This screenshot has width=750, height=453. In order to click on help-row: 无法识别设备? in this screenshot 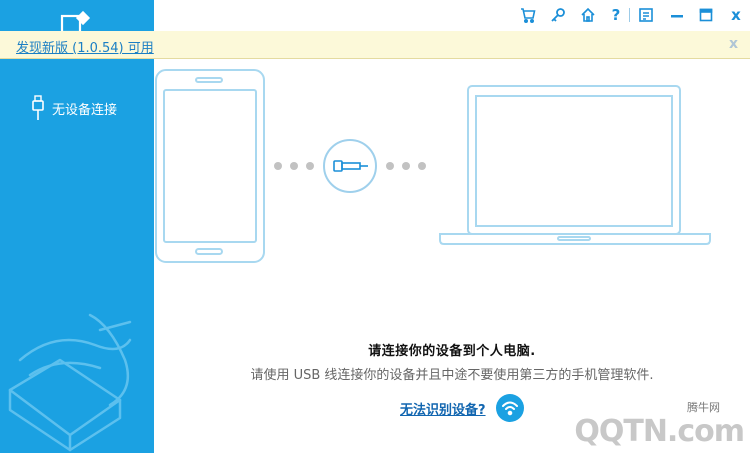, I will do `click(462, 408)`.